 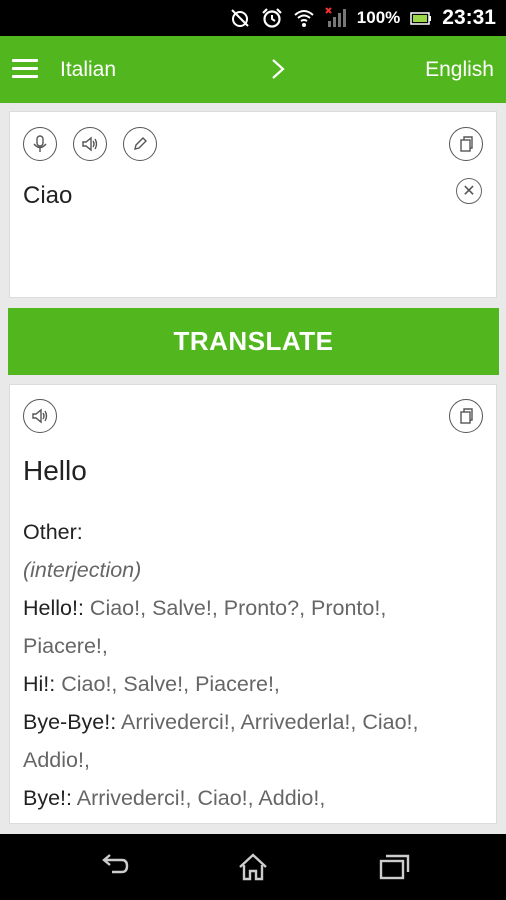 I want to click on entry-term: Bye!:, so click(x=47, y=798).